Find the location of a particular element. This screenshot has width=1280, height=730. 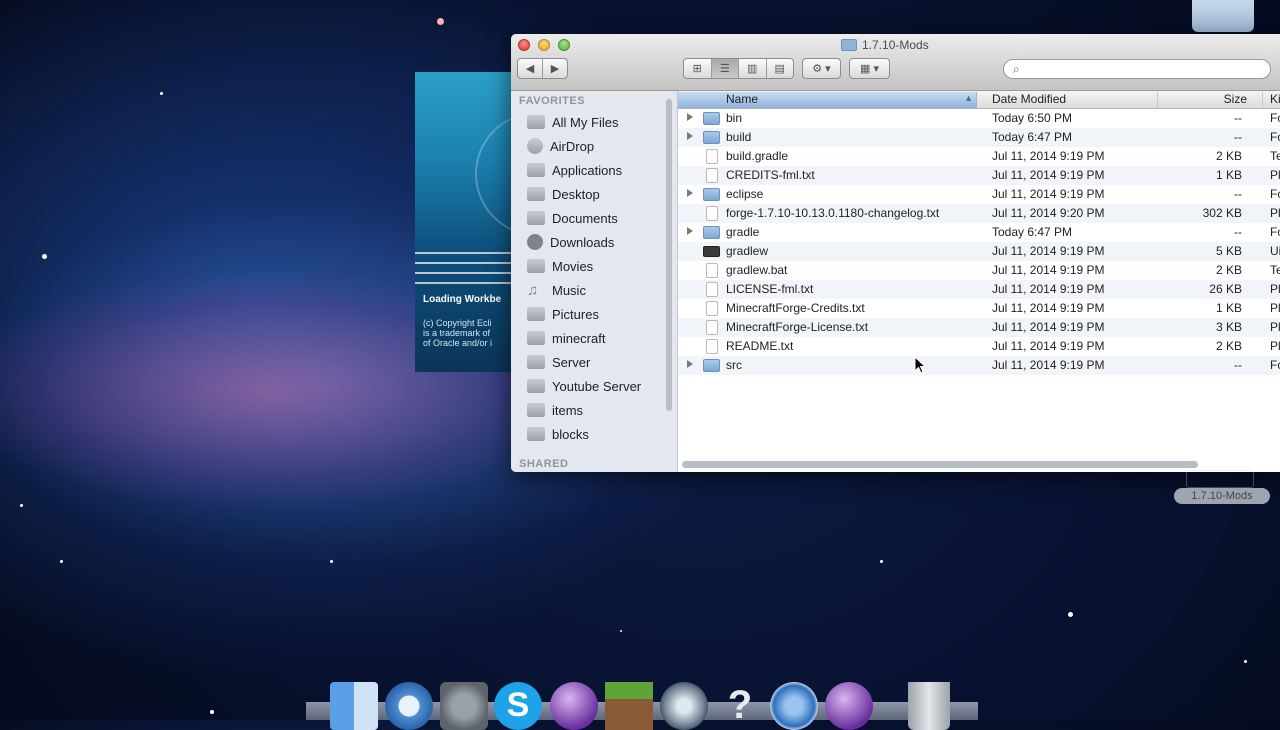

arrange-button: ▦ ▾ is located at coordinates (869, 68).